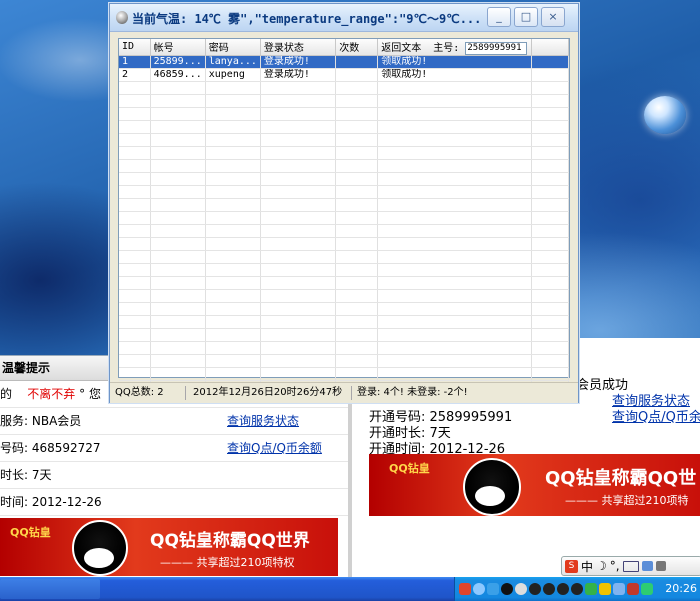  I want to click on keyboard-icon, so click(630, 566).